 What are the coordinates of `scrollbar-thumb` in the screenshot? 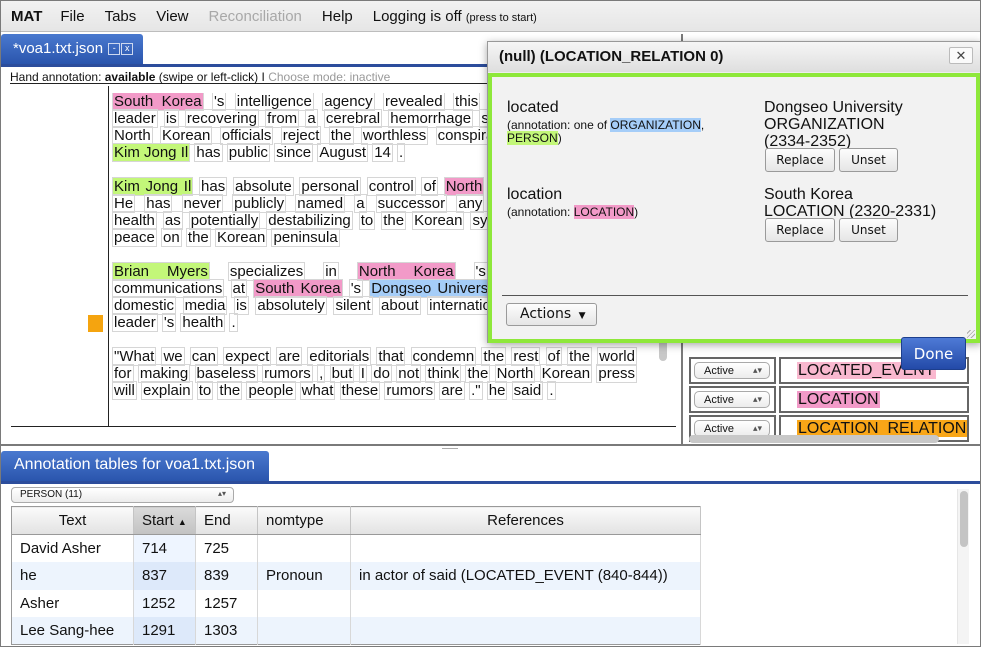 It's located at (964, 519).